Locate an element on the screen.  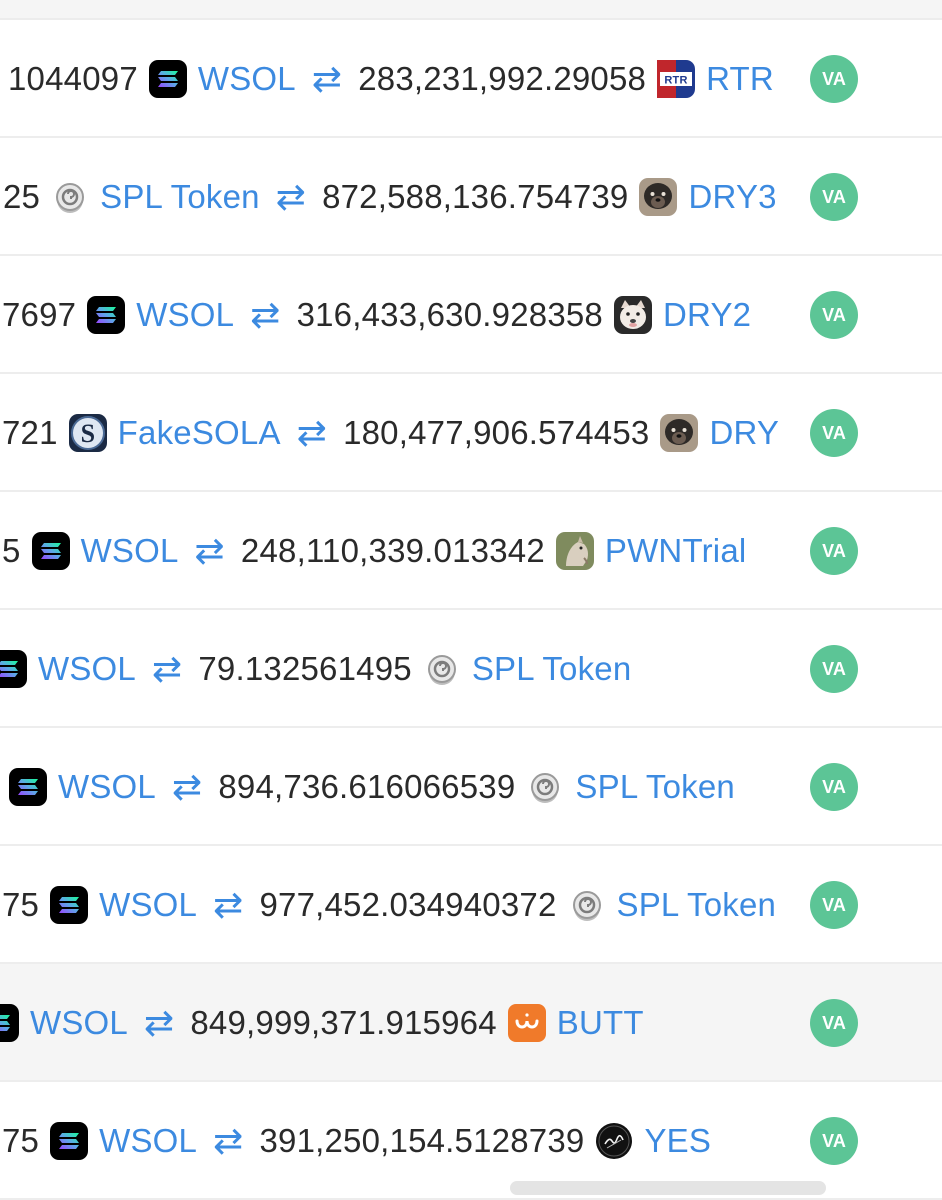
to-token-link: DRY2 is located at coordinates (707, 315).